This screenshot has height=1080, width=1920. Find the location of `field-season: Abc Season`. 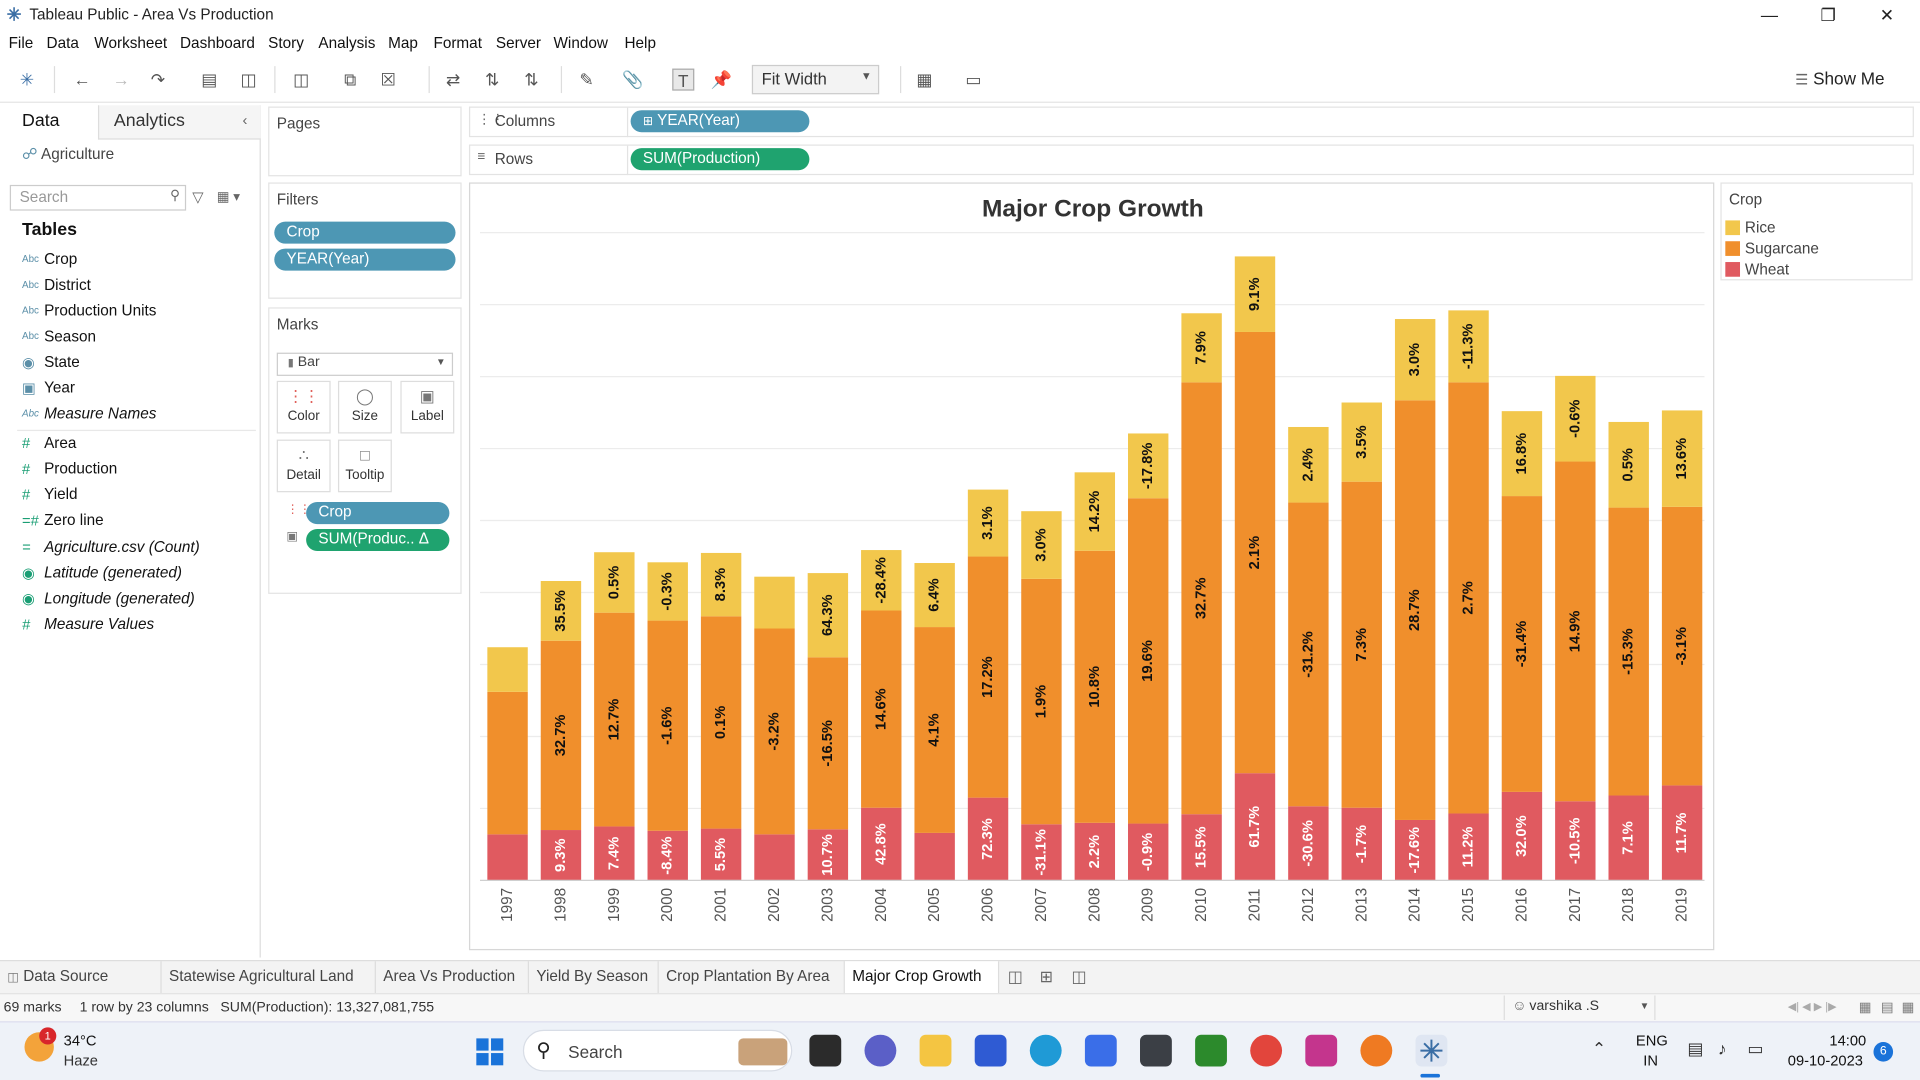

field-season: Abc Season is located at coordinates (59, 339).